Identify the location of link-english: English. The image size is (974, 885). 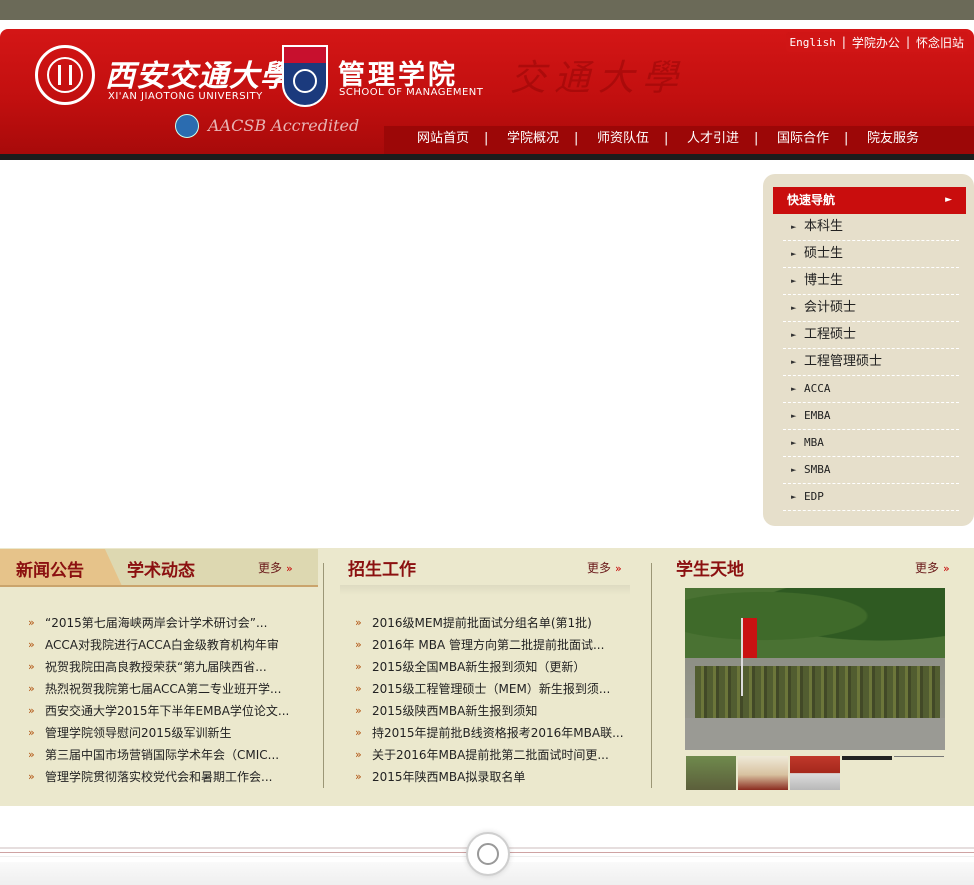
(813, 42).